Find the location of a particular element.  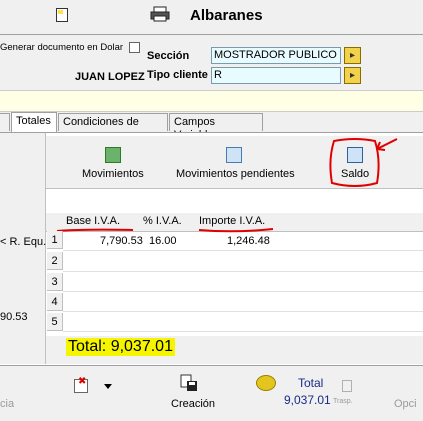

user-name: JUAN LOPEZ is located at coordinates (110, 77).